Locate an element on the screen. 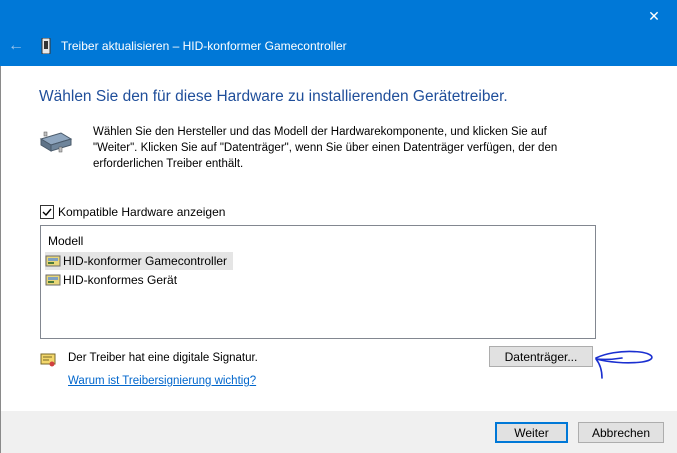 The width and height of the screenshot is (677, 453). hardware-icon is located at coordinates (56, 142).